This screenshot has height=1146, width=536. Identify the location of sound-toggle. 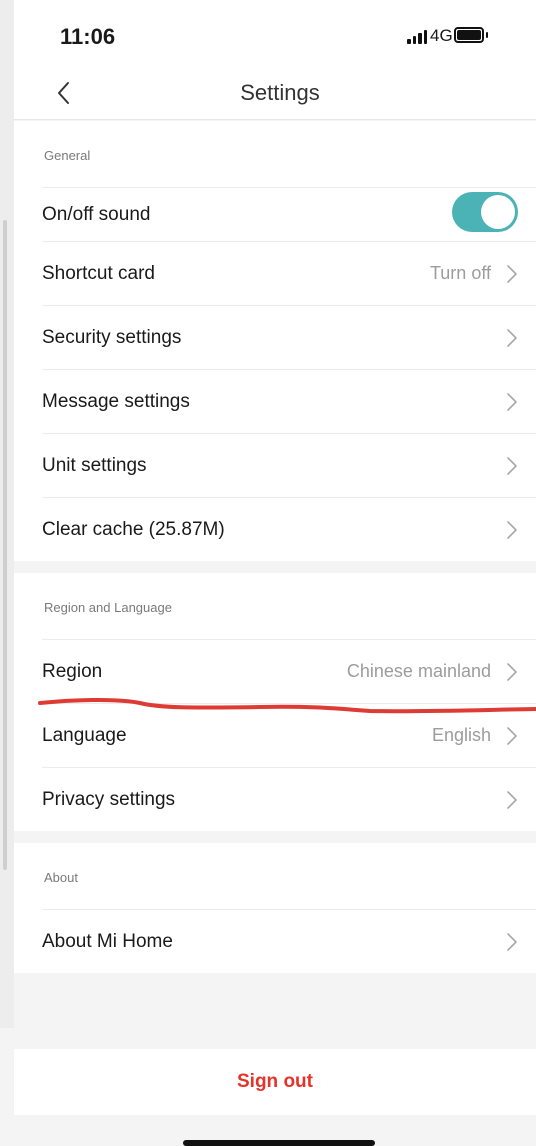
(485, 212).